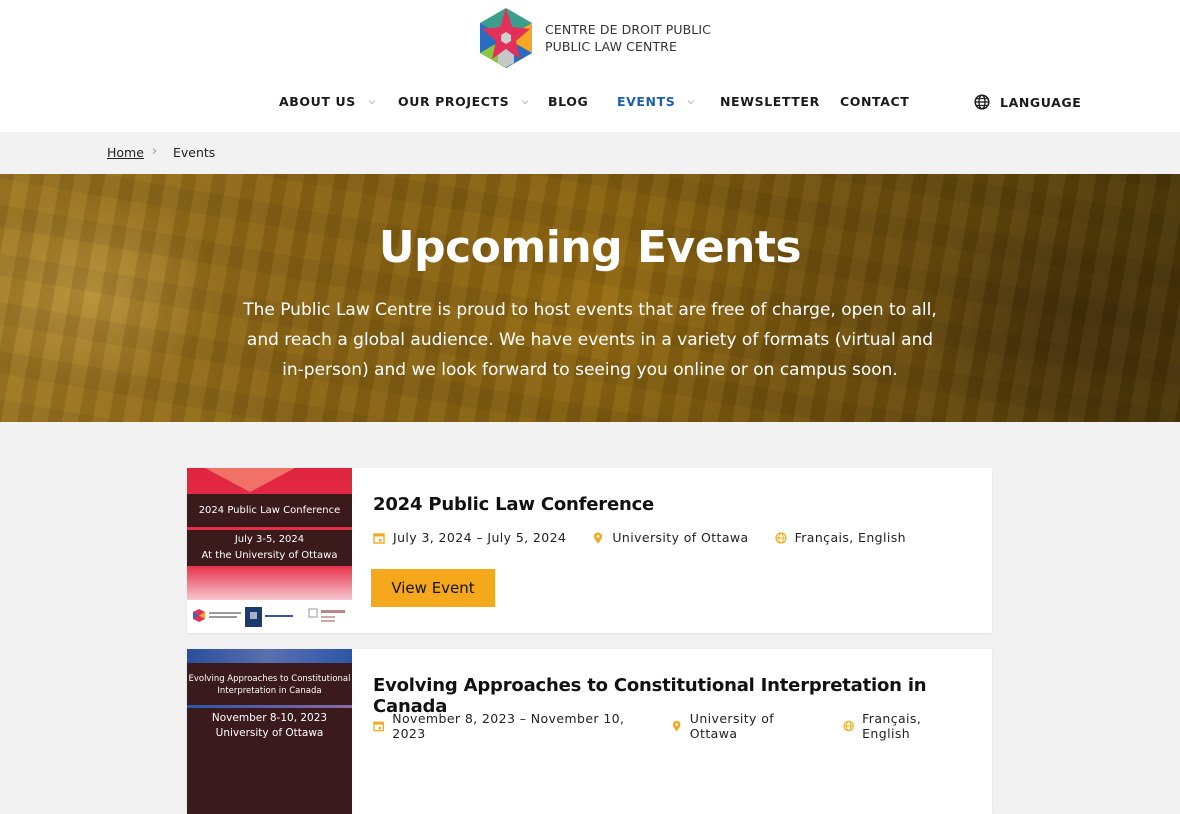 Image resolution: width=1180 pixels, height=814 pixels. I want to click on logo-line-english: PUBLIC LAW CENTRE, so click(611, 46).